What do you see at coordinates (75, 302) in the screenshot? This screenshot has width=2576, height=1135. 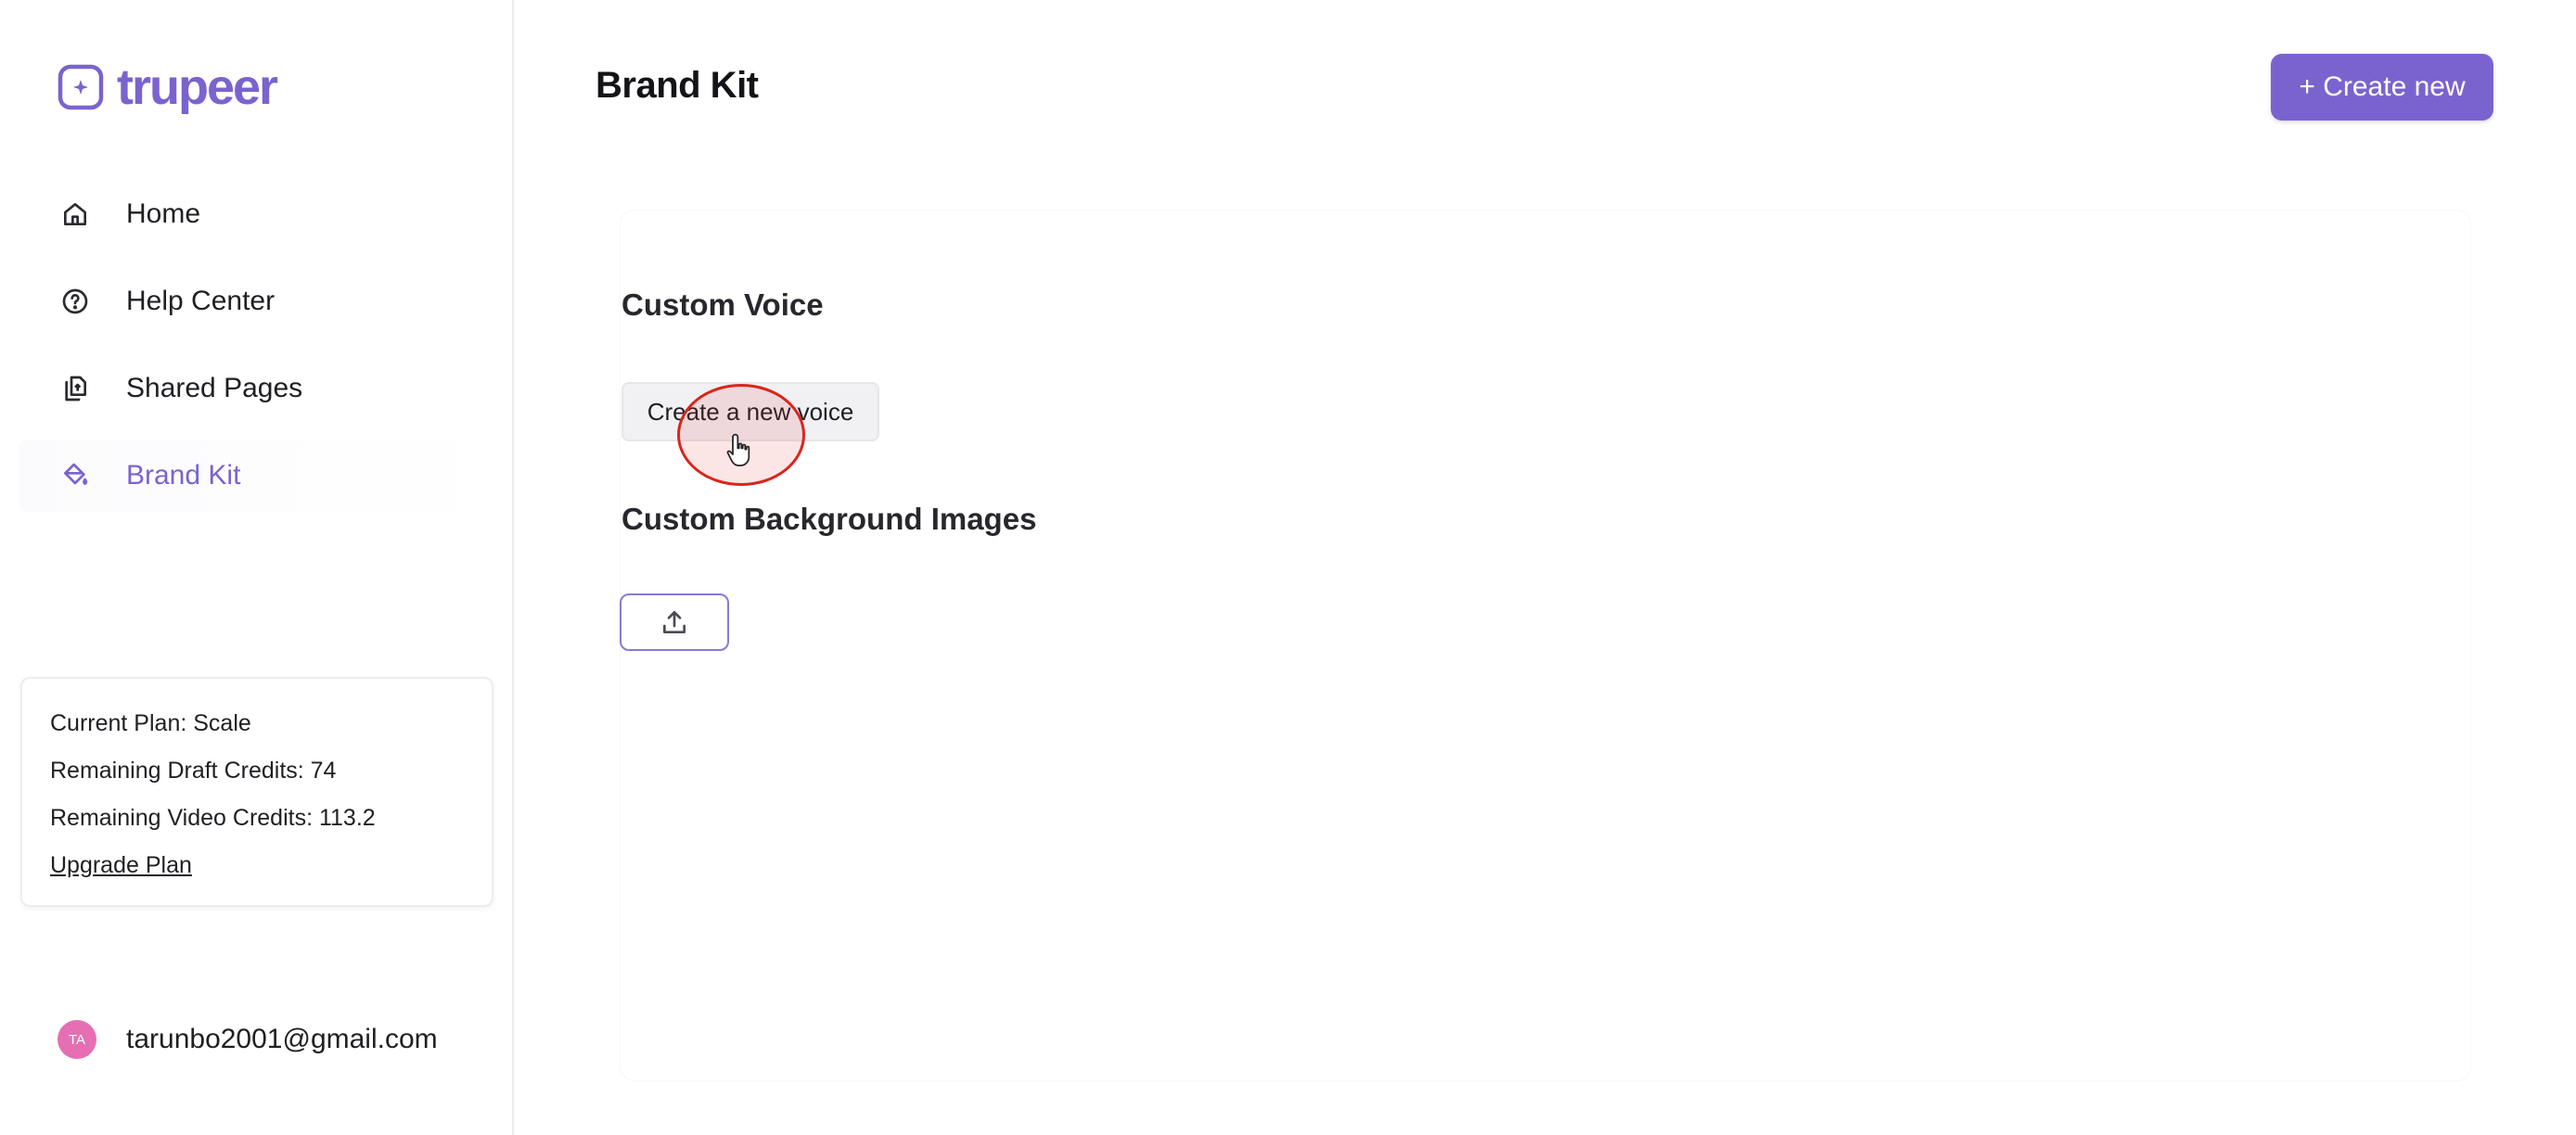 I see `help-circle-icon` at bounding box center [75, 302].